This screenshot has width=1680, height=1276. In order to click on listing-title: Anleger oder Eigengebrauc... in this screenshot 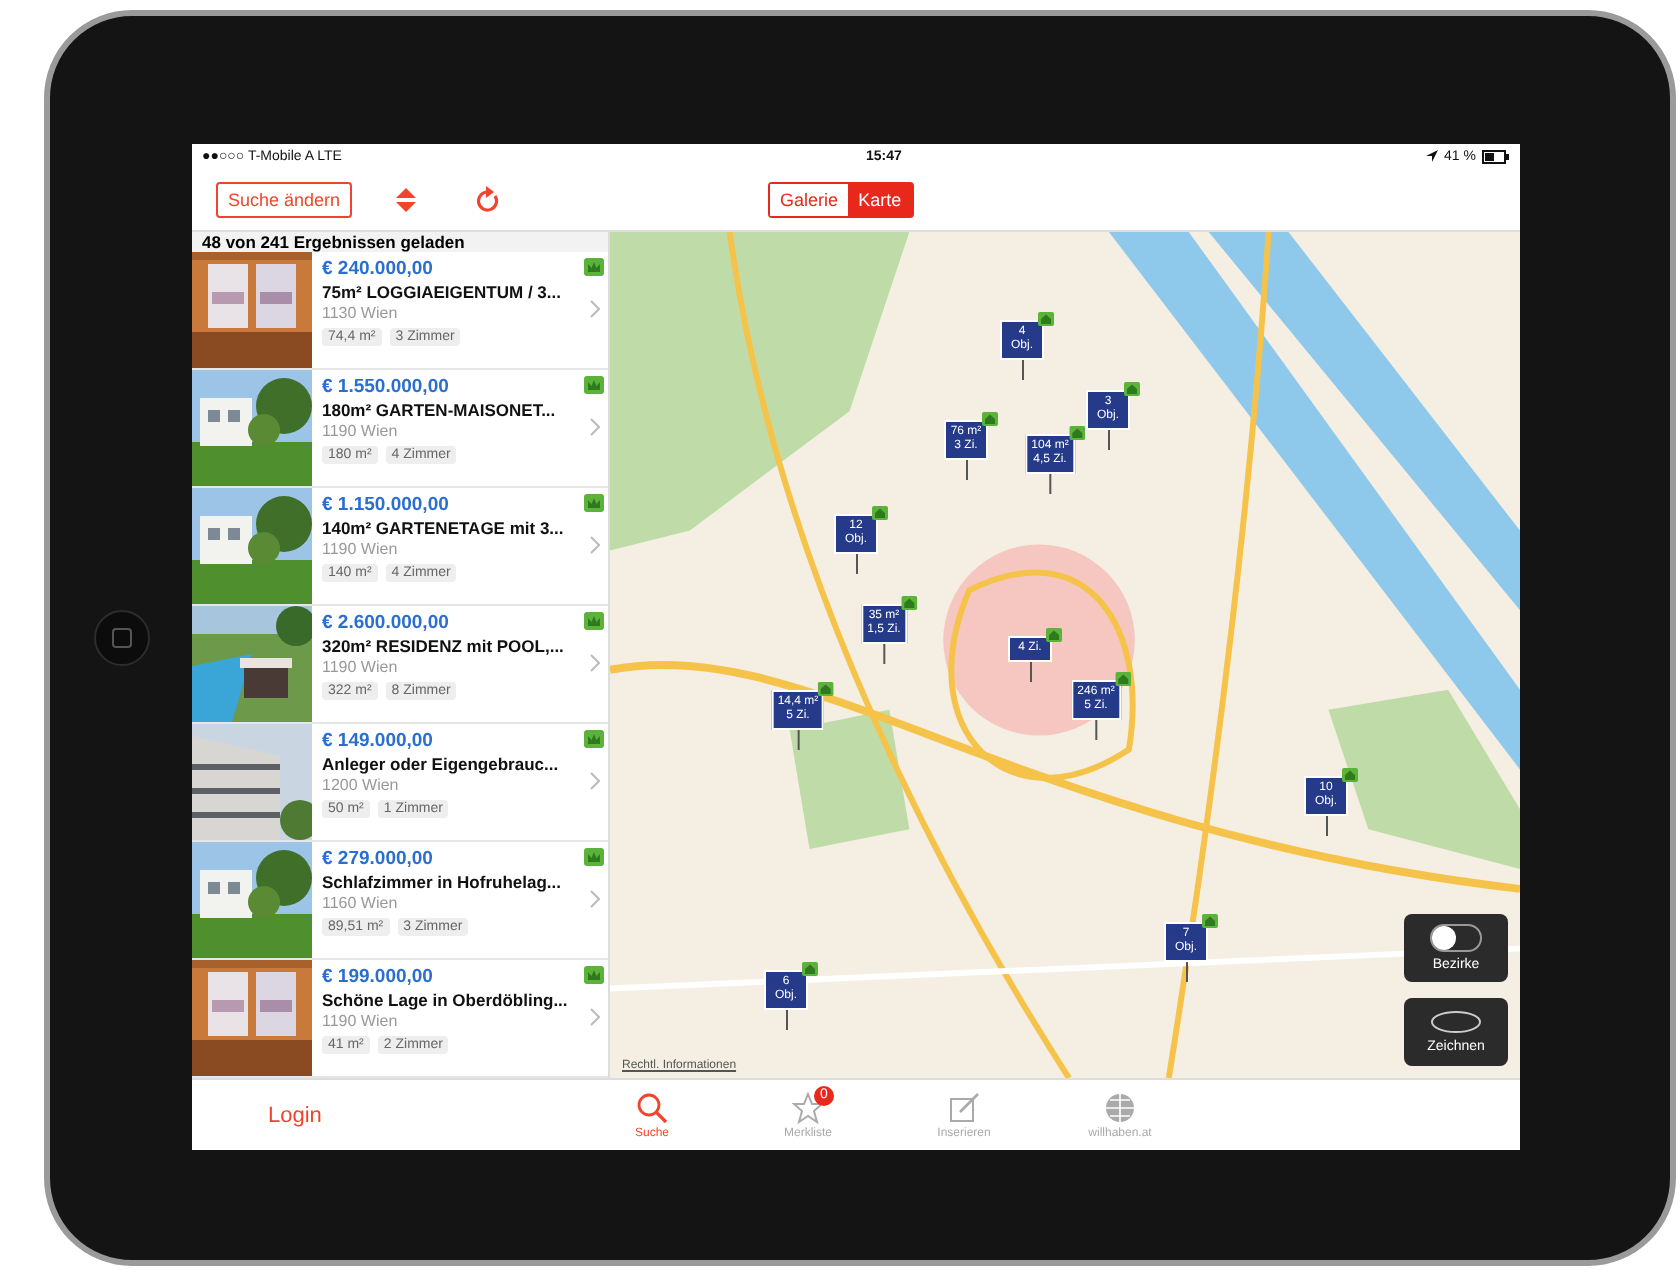, I will do `click(441, 764)`.